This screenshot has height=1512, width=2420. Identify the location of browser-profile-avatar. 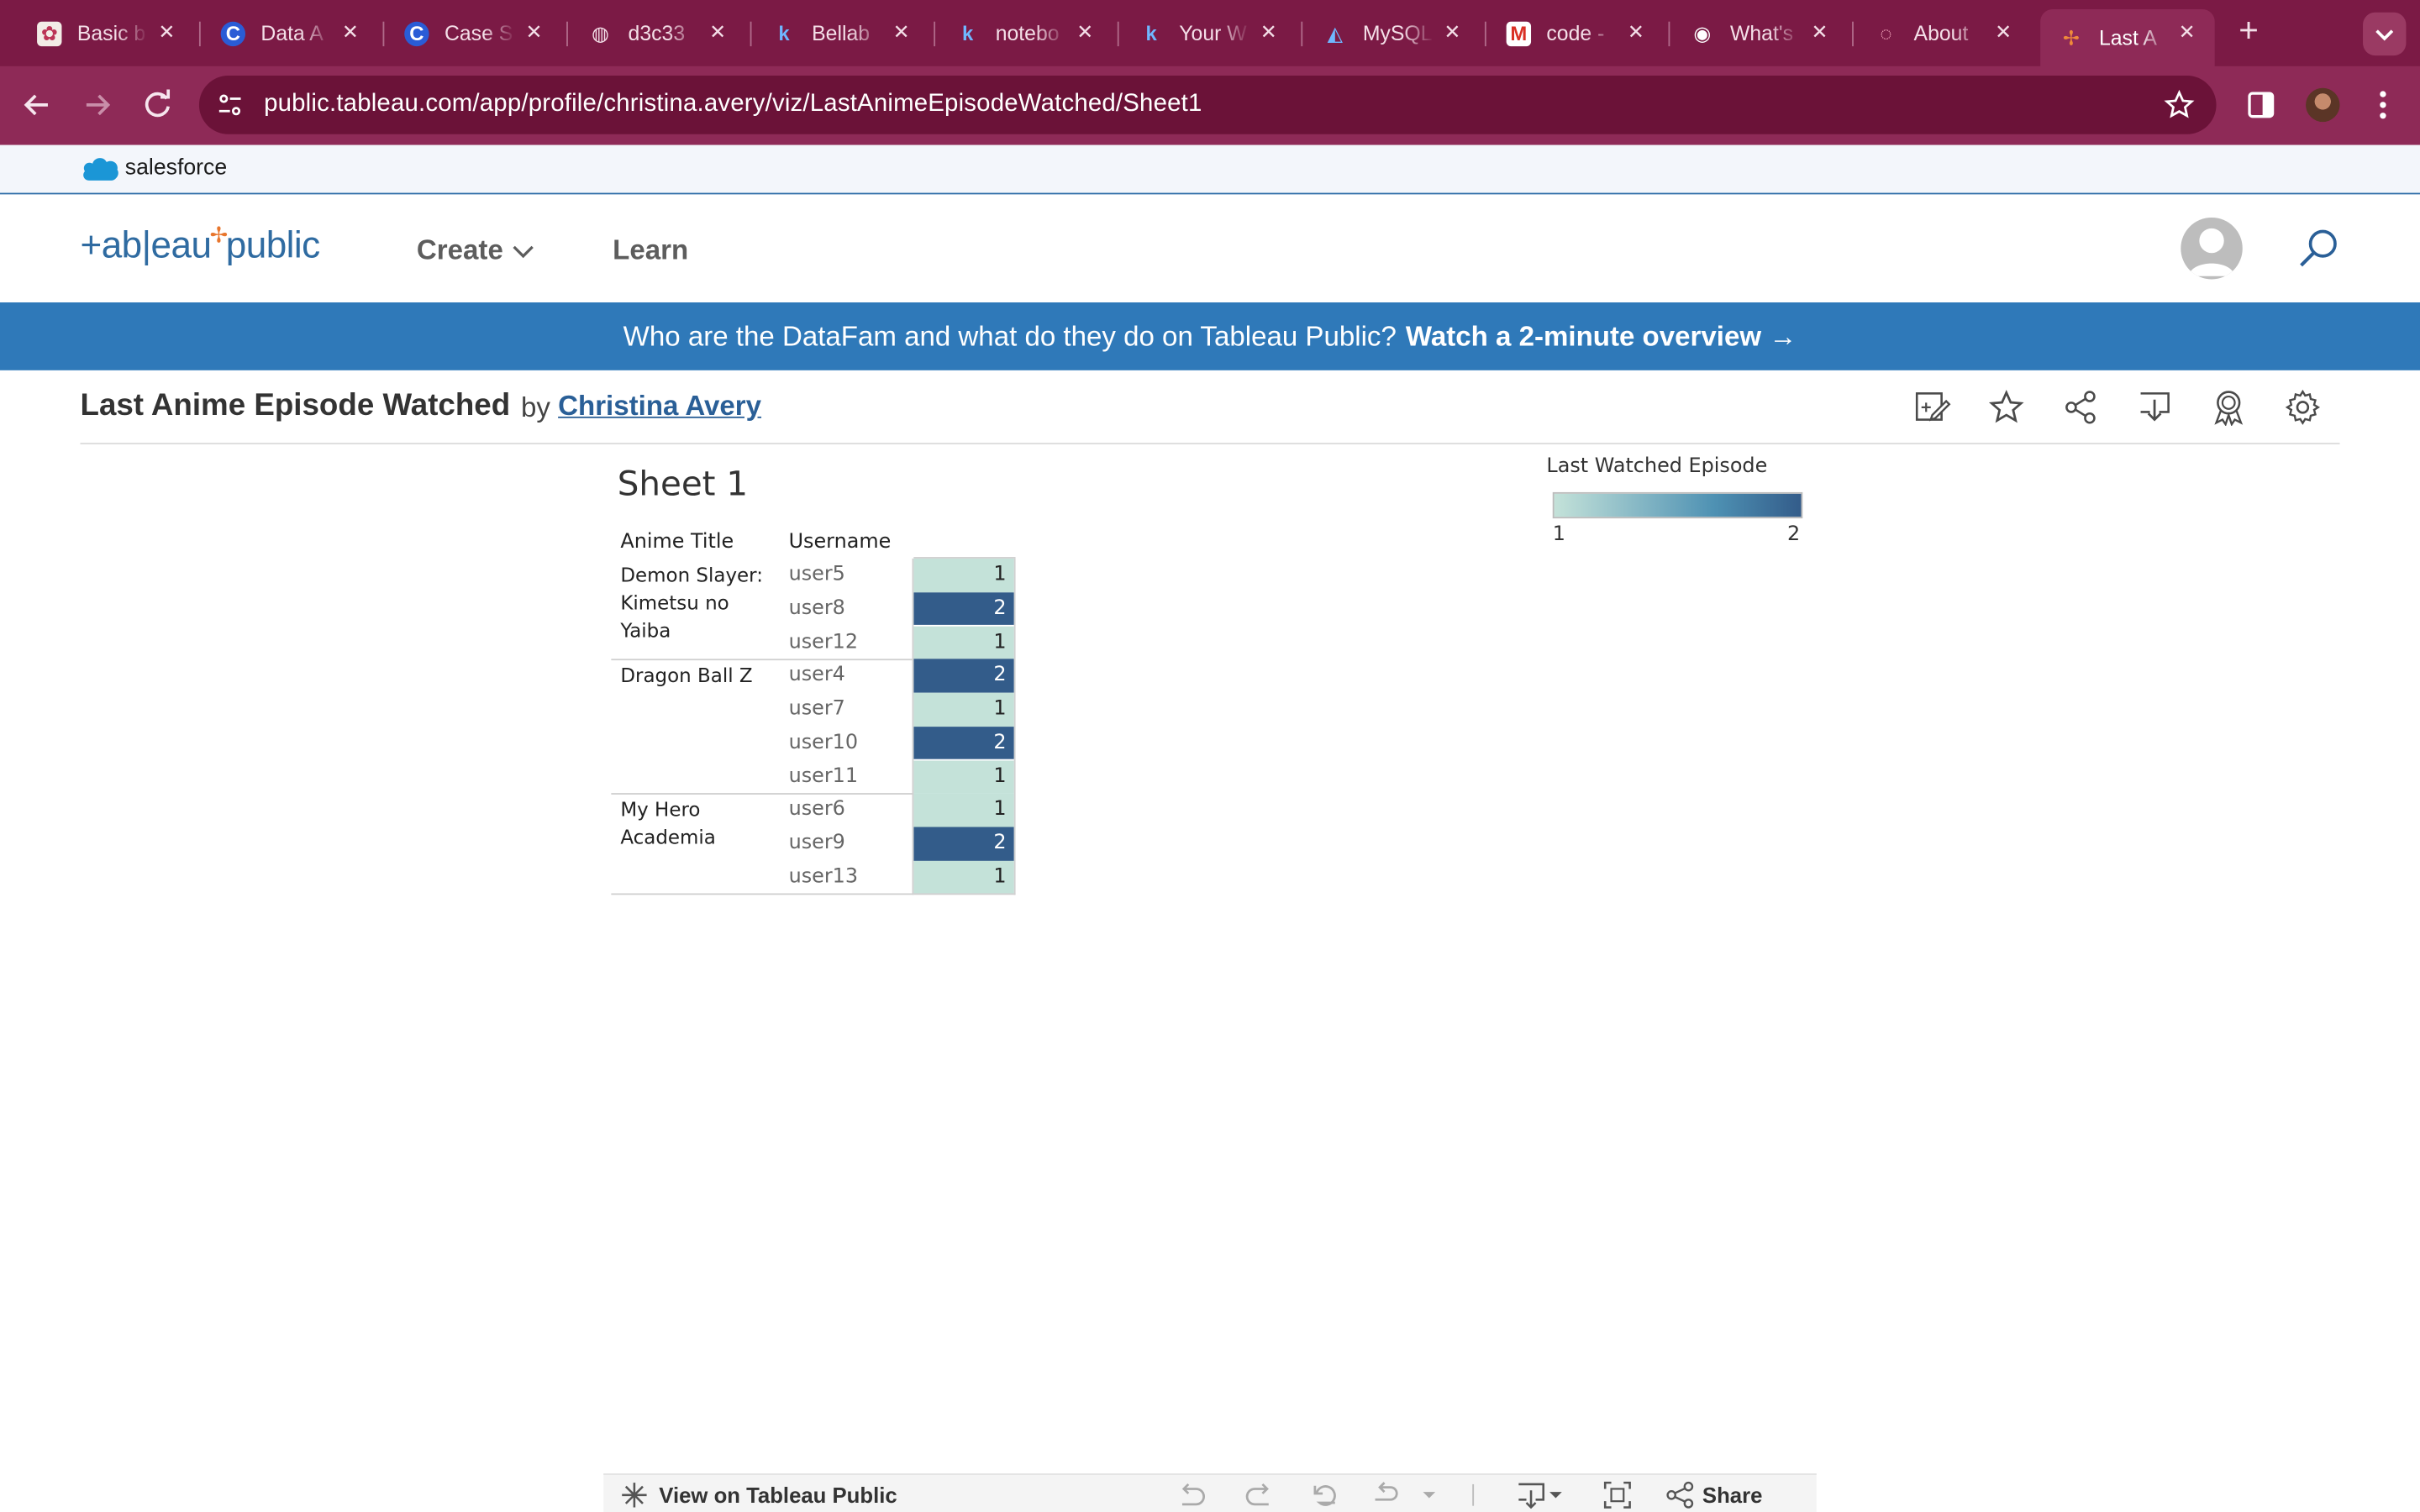
(2323, 105).